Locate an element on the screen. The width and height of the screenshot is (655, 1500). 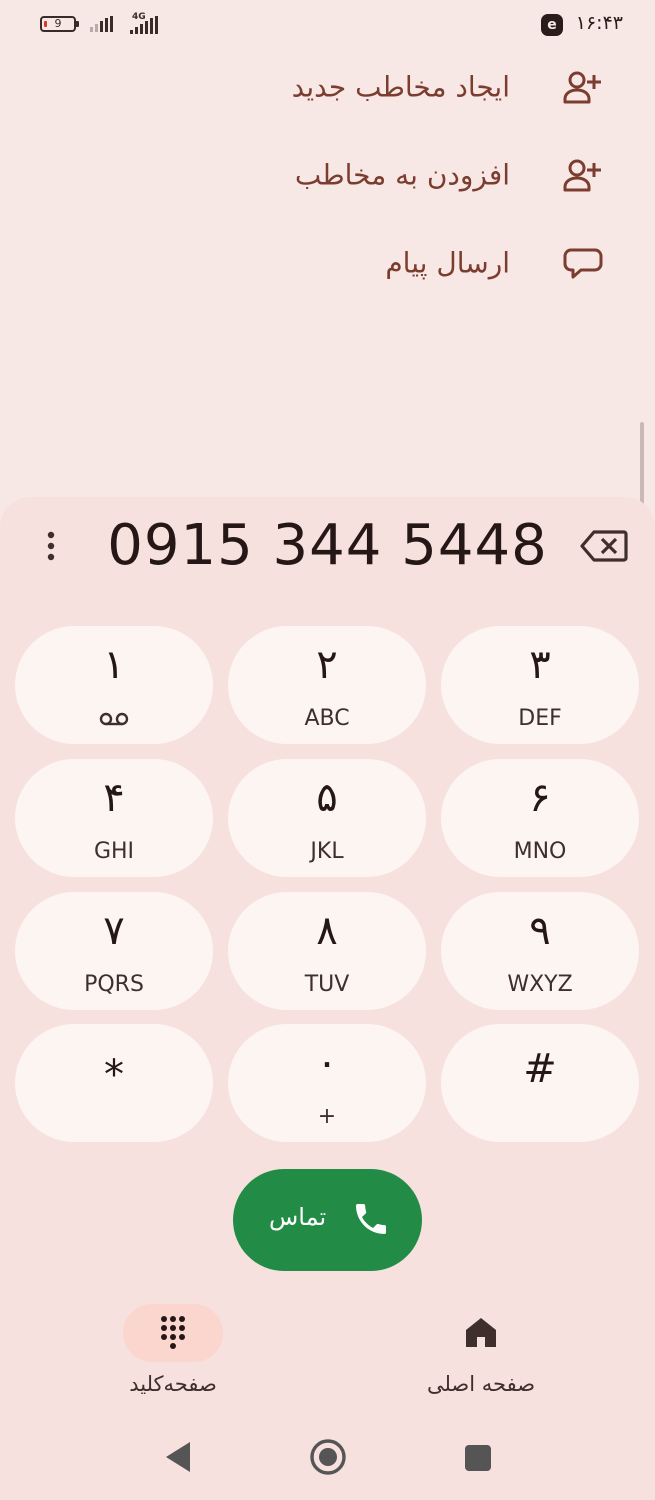
send-message-button: ارسال پیام is located at coordinates (327, 263).